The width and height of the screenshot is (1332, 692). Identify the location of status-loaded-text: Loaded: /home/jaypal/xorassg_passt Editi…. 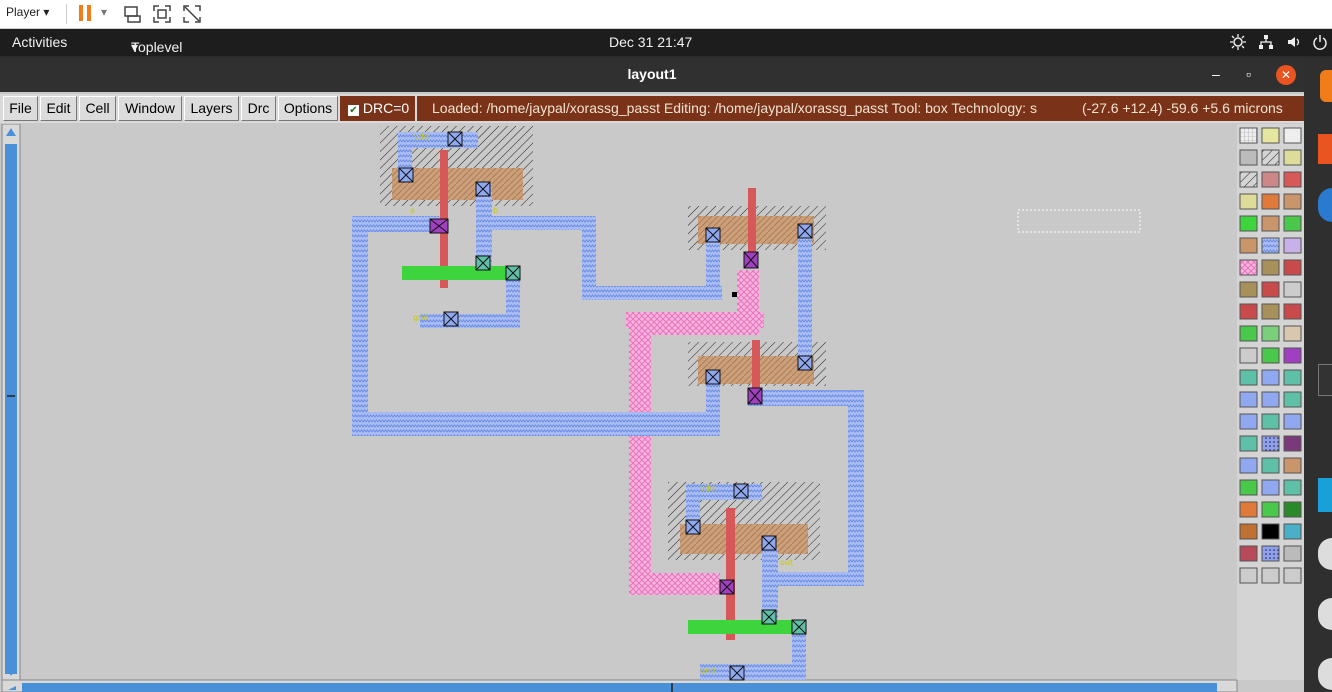
(734, 108).